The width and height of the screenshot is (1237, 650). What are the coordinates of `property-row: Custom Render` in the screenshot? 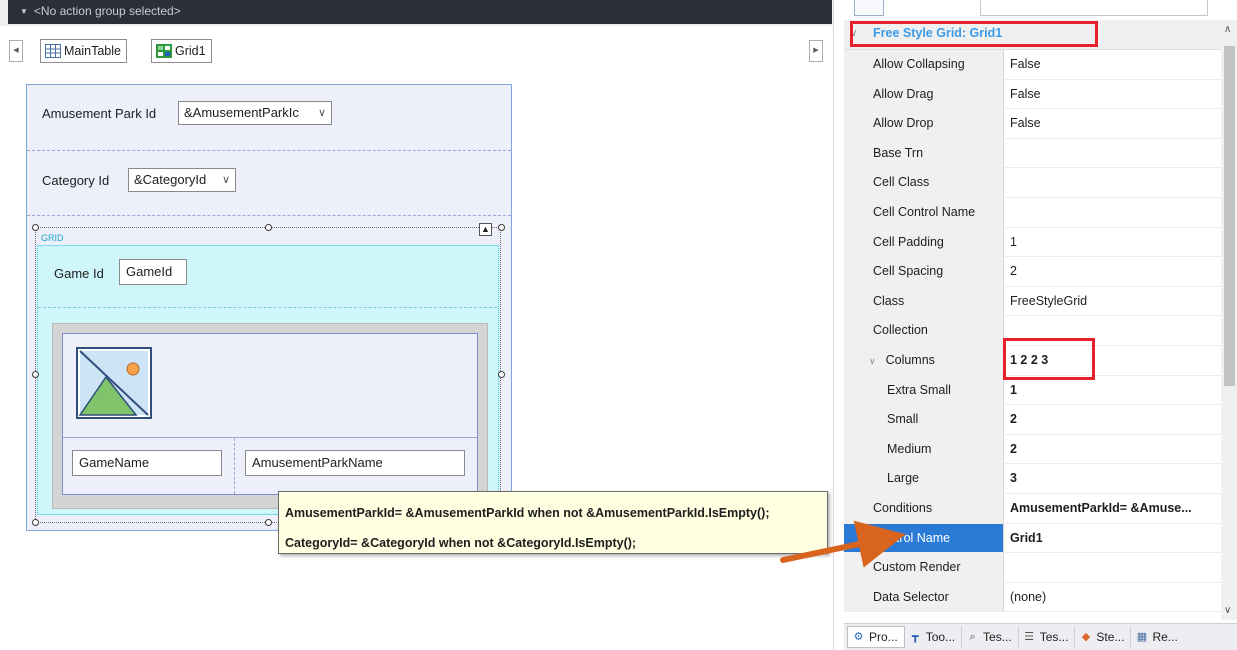 It's located at (1033, 568).